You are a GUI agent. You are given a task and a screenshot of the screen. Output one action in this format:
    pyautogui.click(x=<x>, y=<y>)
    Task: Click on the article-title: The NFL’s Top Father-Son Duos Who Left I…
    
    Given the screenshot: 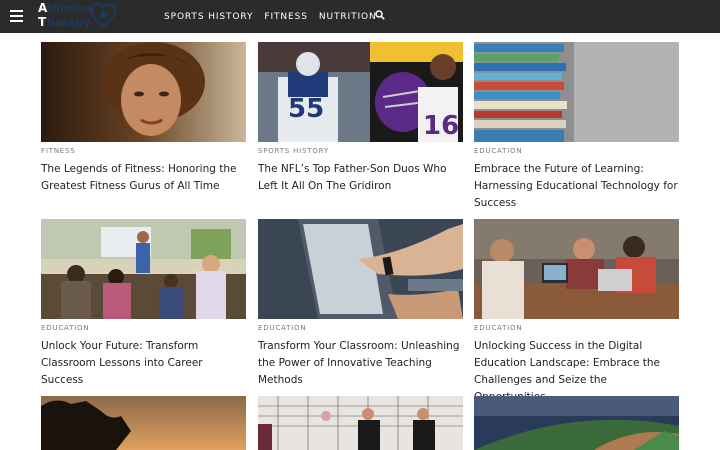 What is the action you would take?
    pyautogui.click(x=360, y=178)
    